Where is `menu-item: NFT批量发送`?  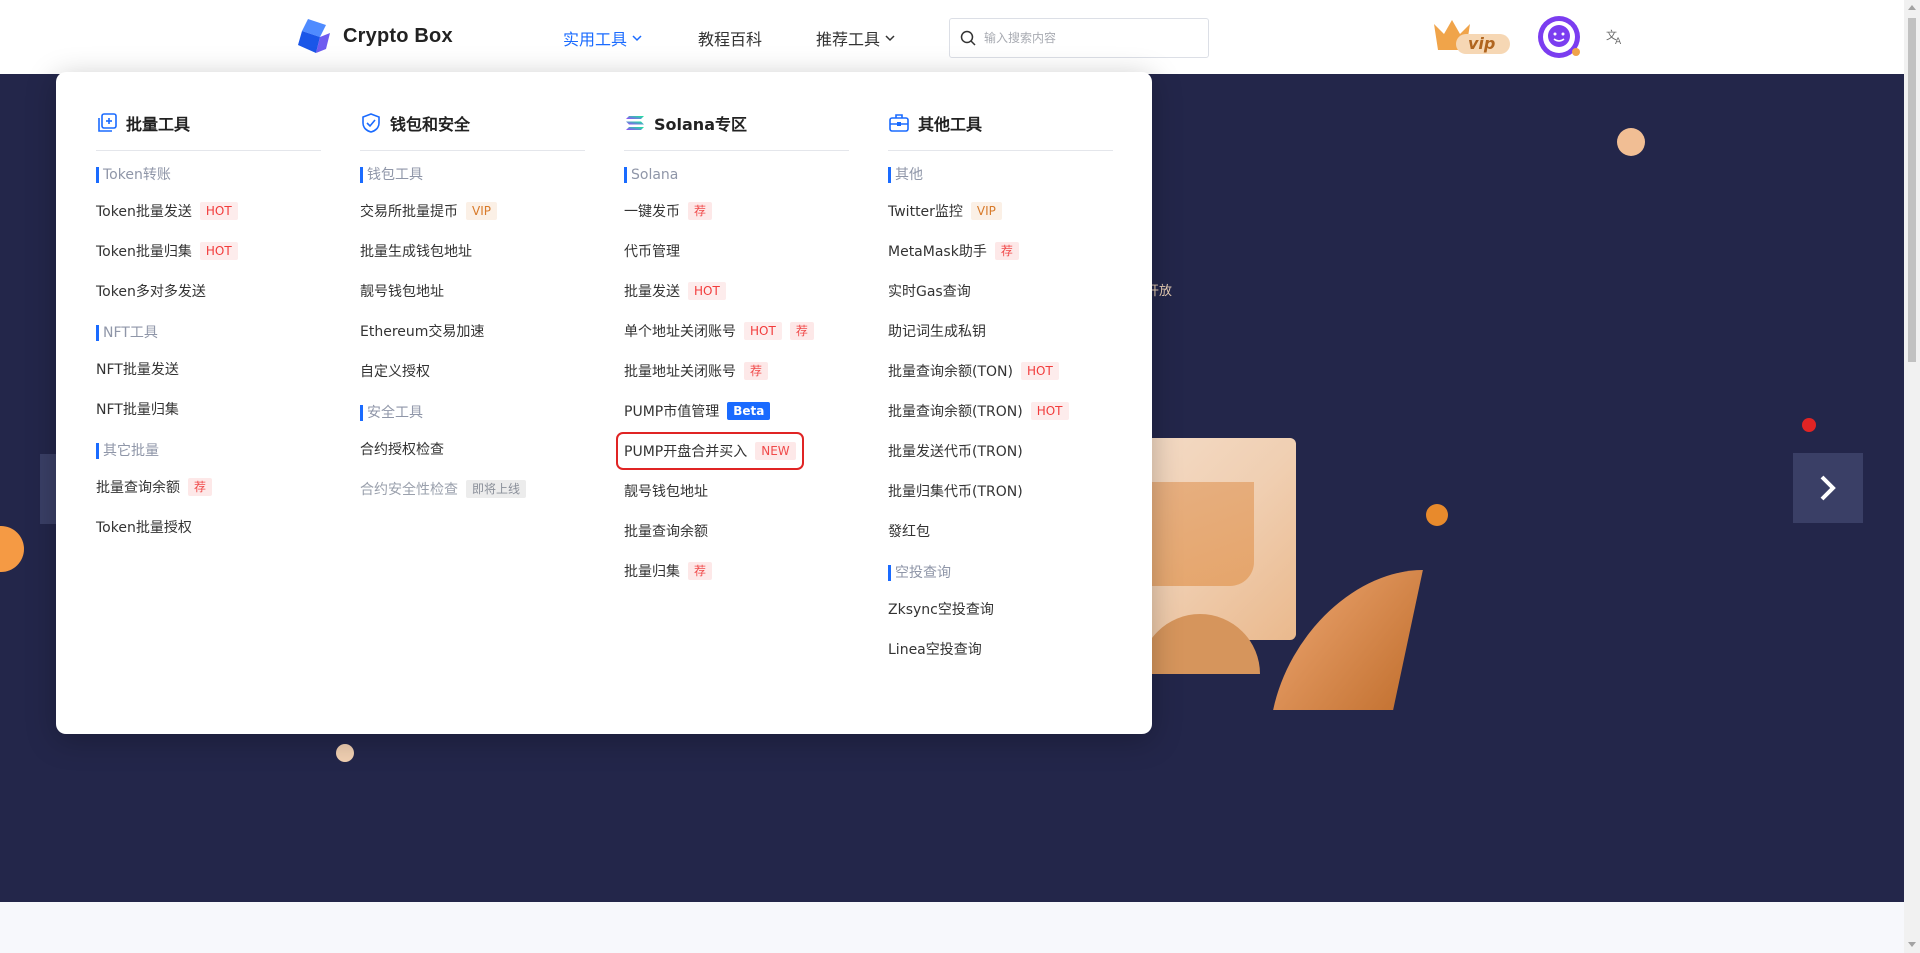 menu-item: NFT批量发送 is located at coordinates (208, 369).